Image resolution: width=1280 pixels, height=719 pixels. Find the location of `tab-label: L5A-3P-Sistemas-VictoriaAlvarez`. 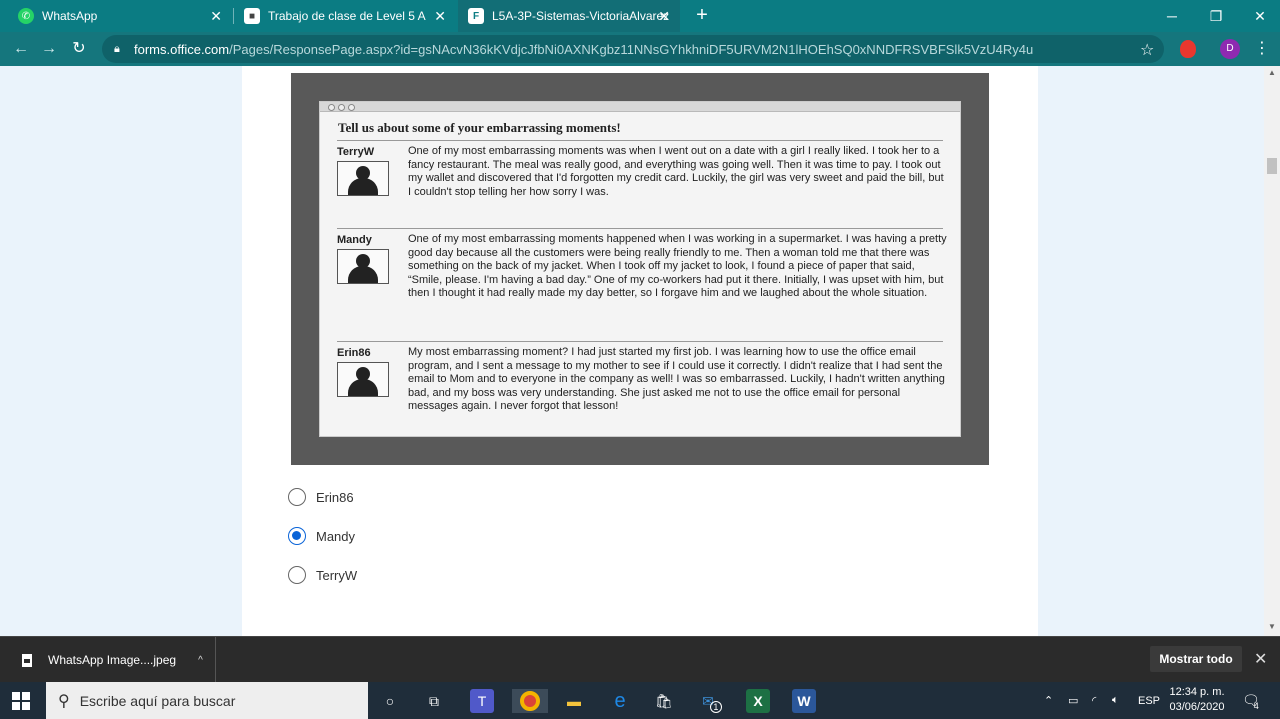

tab-label: L5A-3P-Sistemas-VictoriaAlvarez is located at coordinates (581, 16).